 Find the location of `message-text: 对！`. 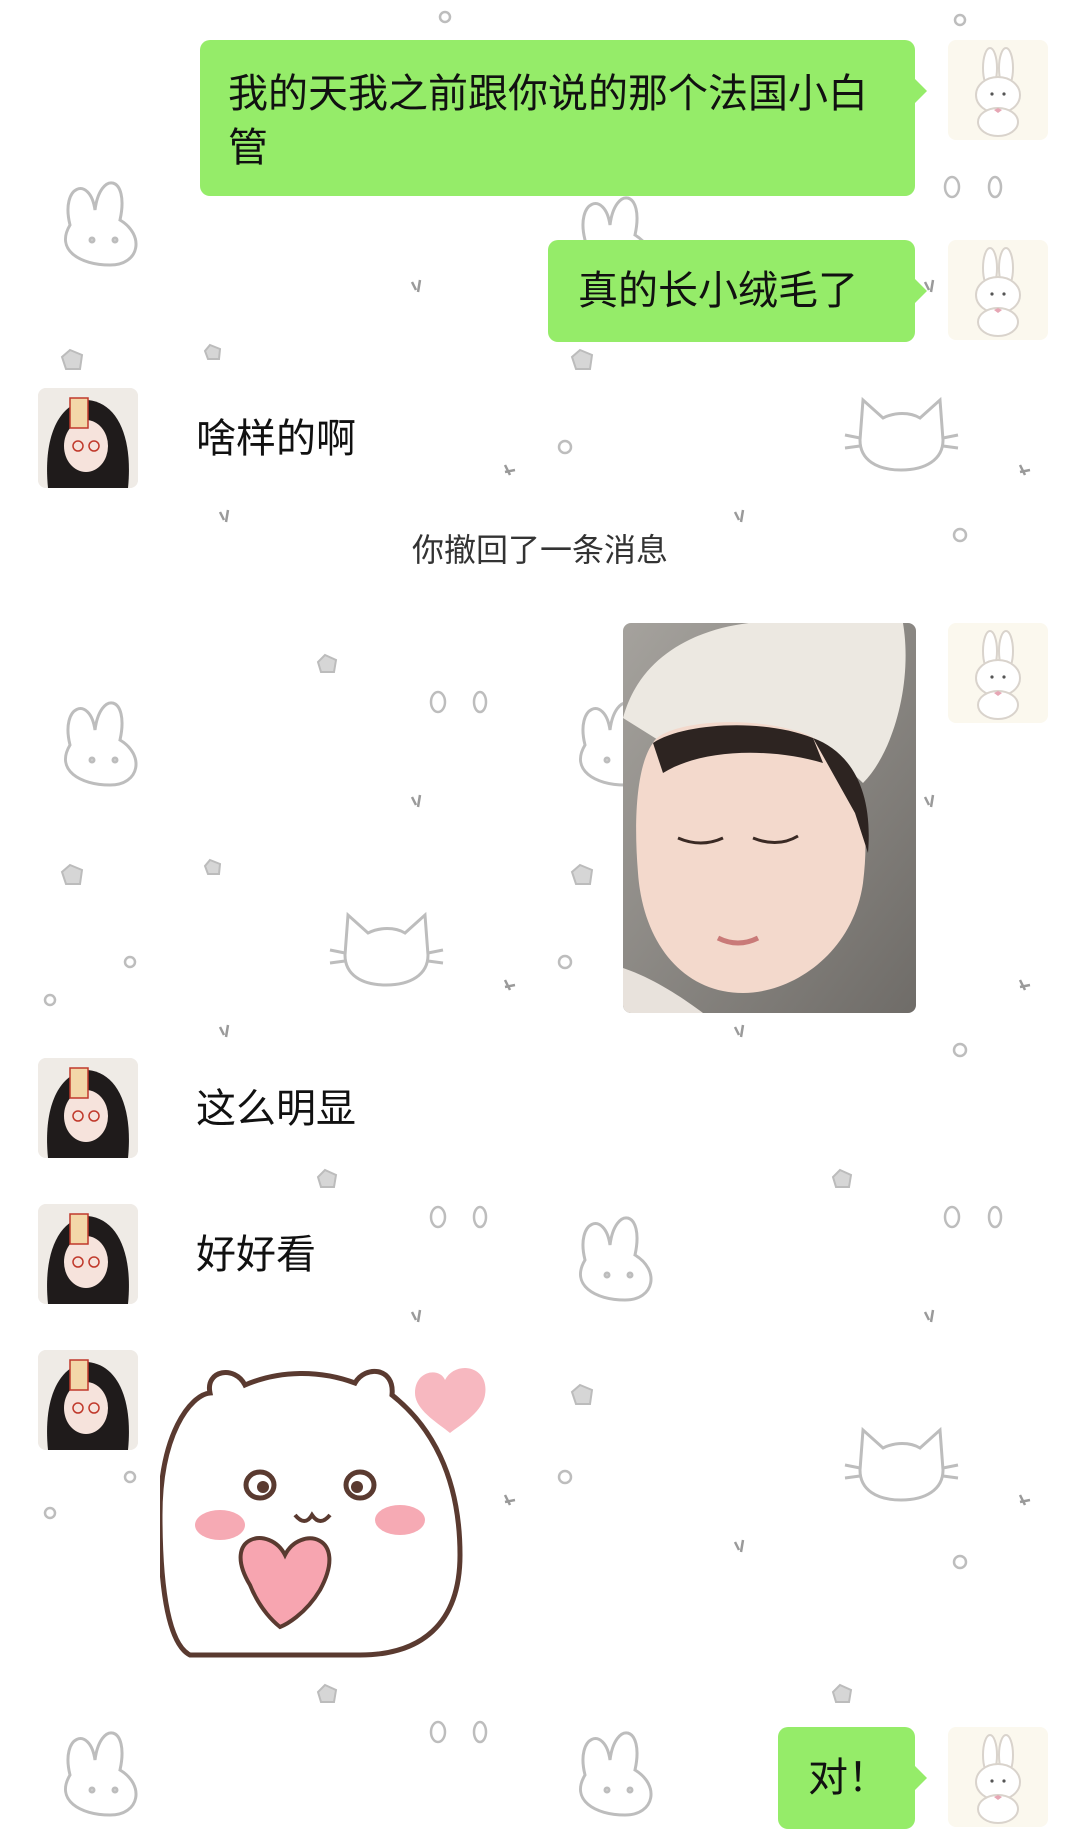

message-text: 对！ is located at coordinates (848, 1778).